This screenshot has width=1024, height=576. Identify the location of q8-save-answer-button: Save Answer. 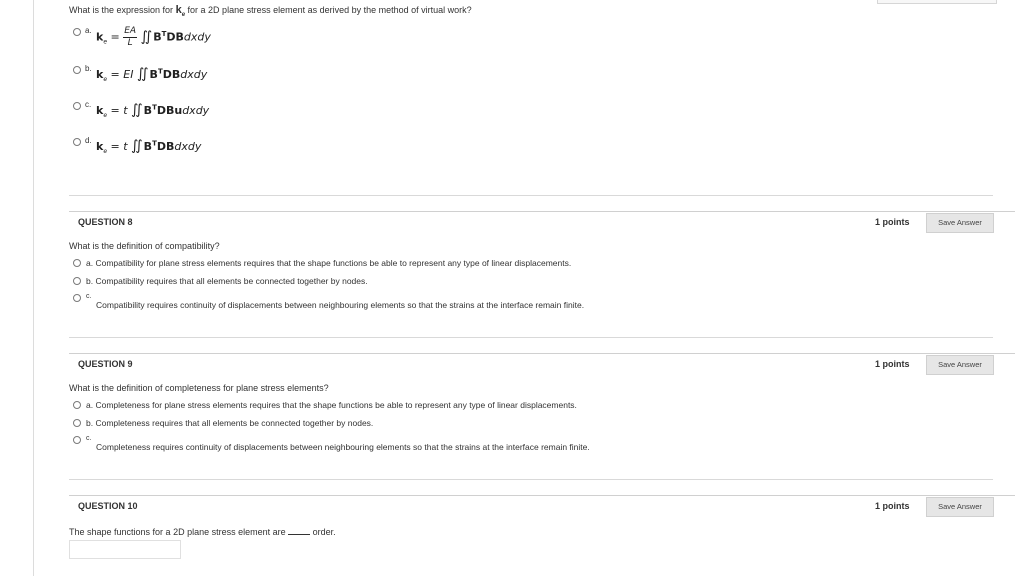
(960, 223).